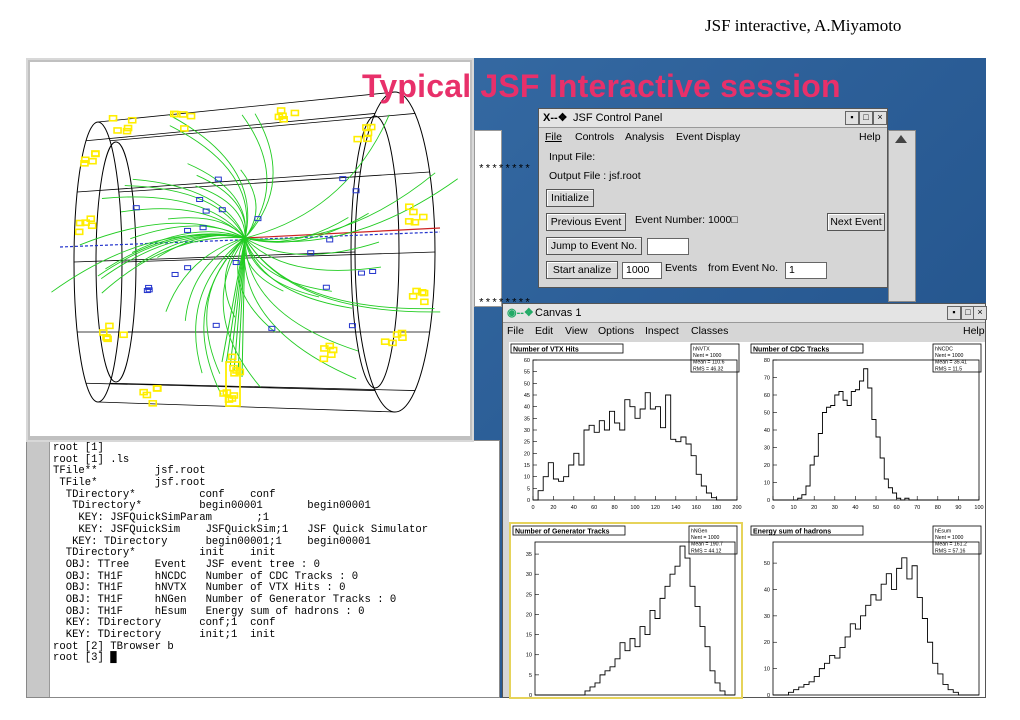 The image size is (1020, 720). I want to click on menu-help: Help, so click(870, 137).